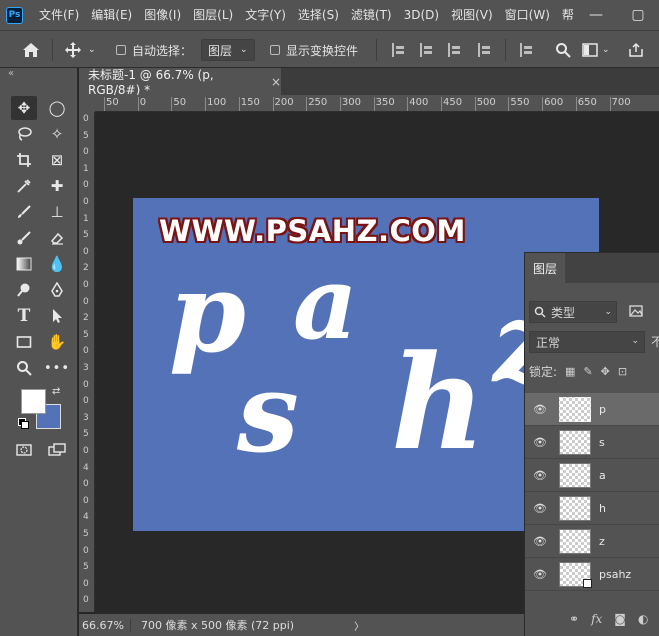 This screenshot has height=636, width=659. What do you see at coordinates (592, 475) in the screenshot?
I see `layer-row-a: 👁 a` at bounding box center [592, 475].